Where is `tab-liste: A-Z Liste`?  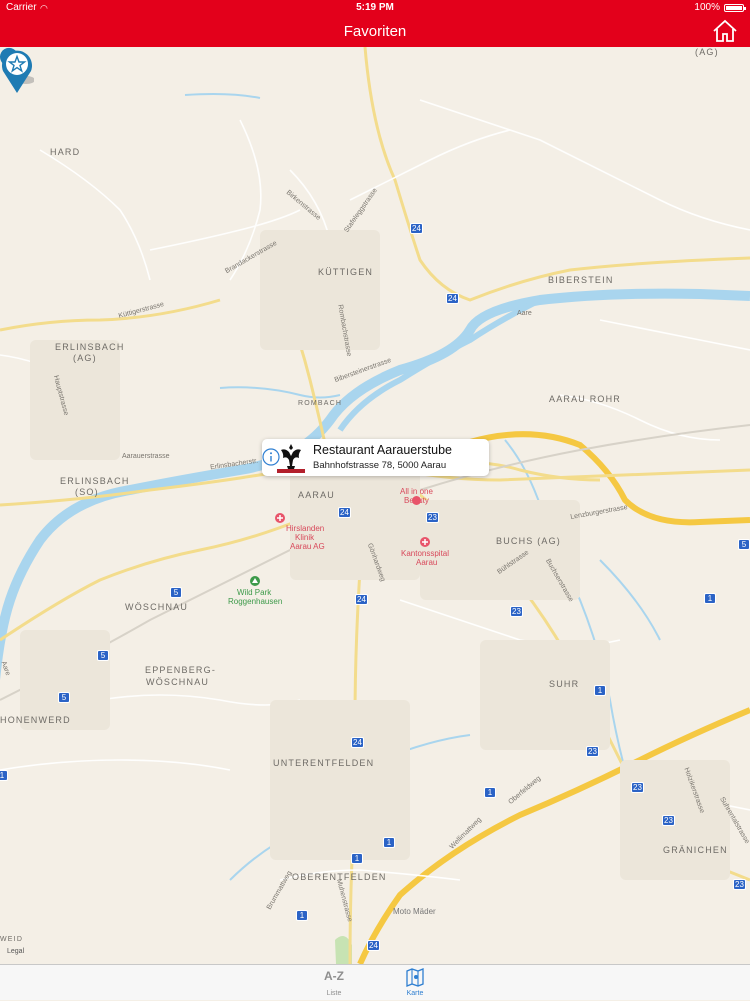
tab-liste: A-Z Liste is located at coordinates (334, 983).